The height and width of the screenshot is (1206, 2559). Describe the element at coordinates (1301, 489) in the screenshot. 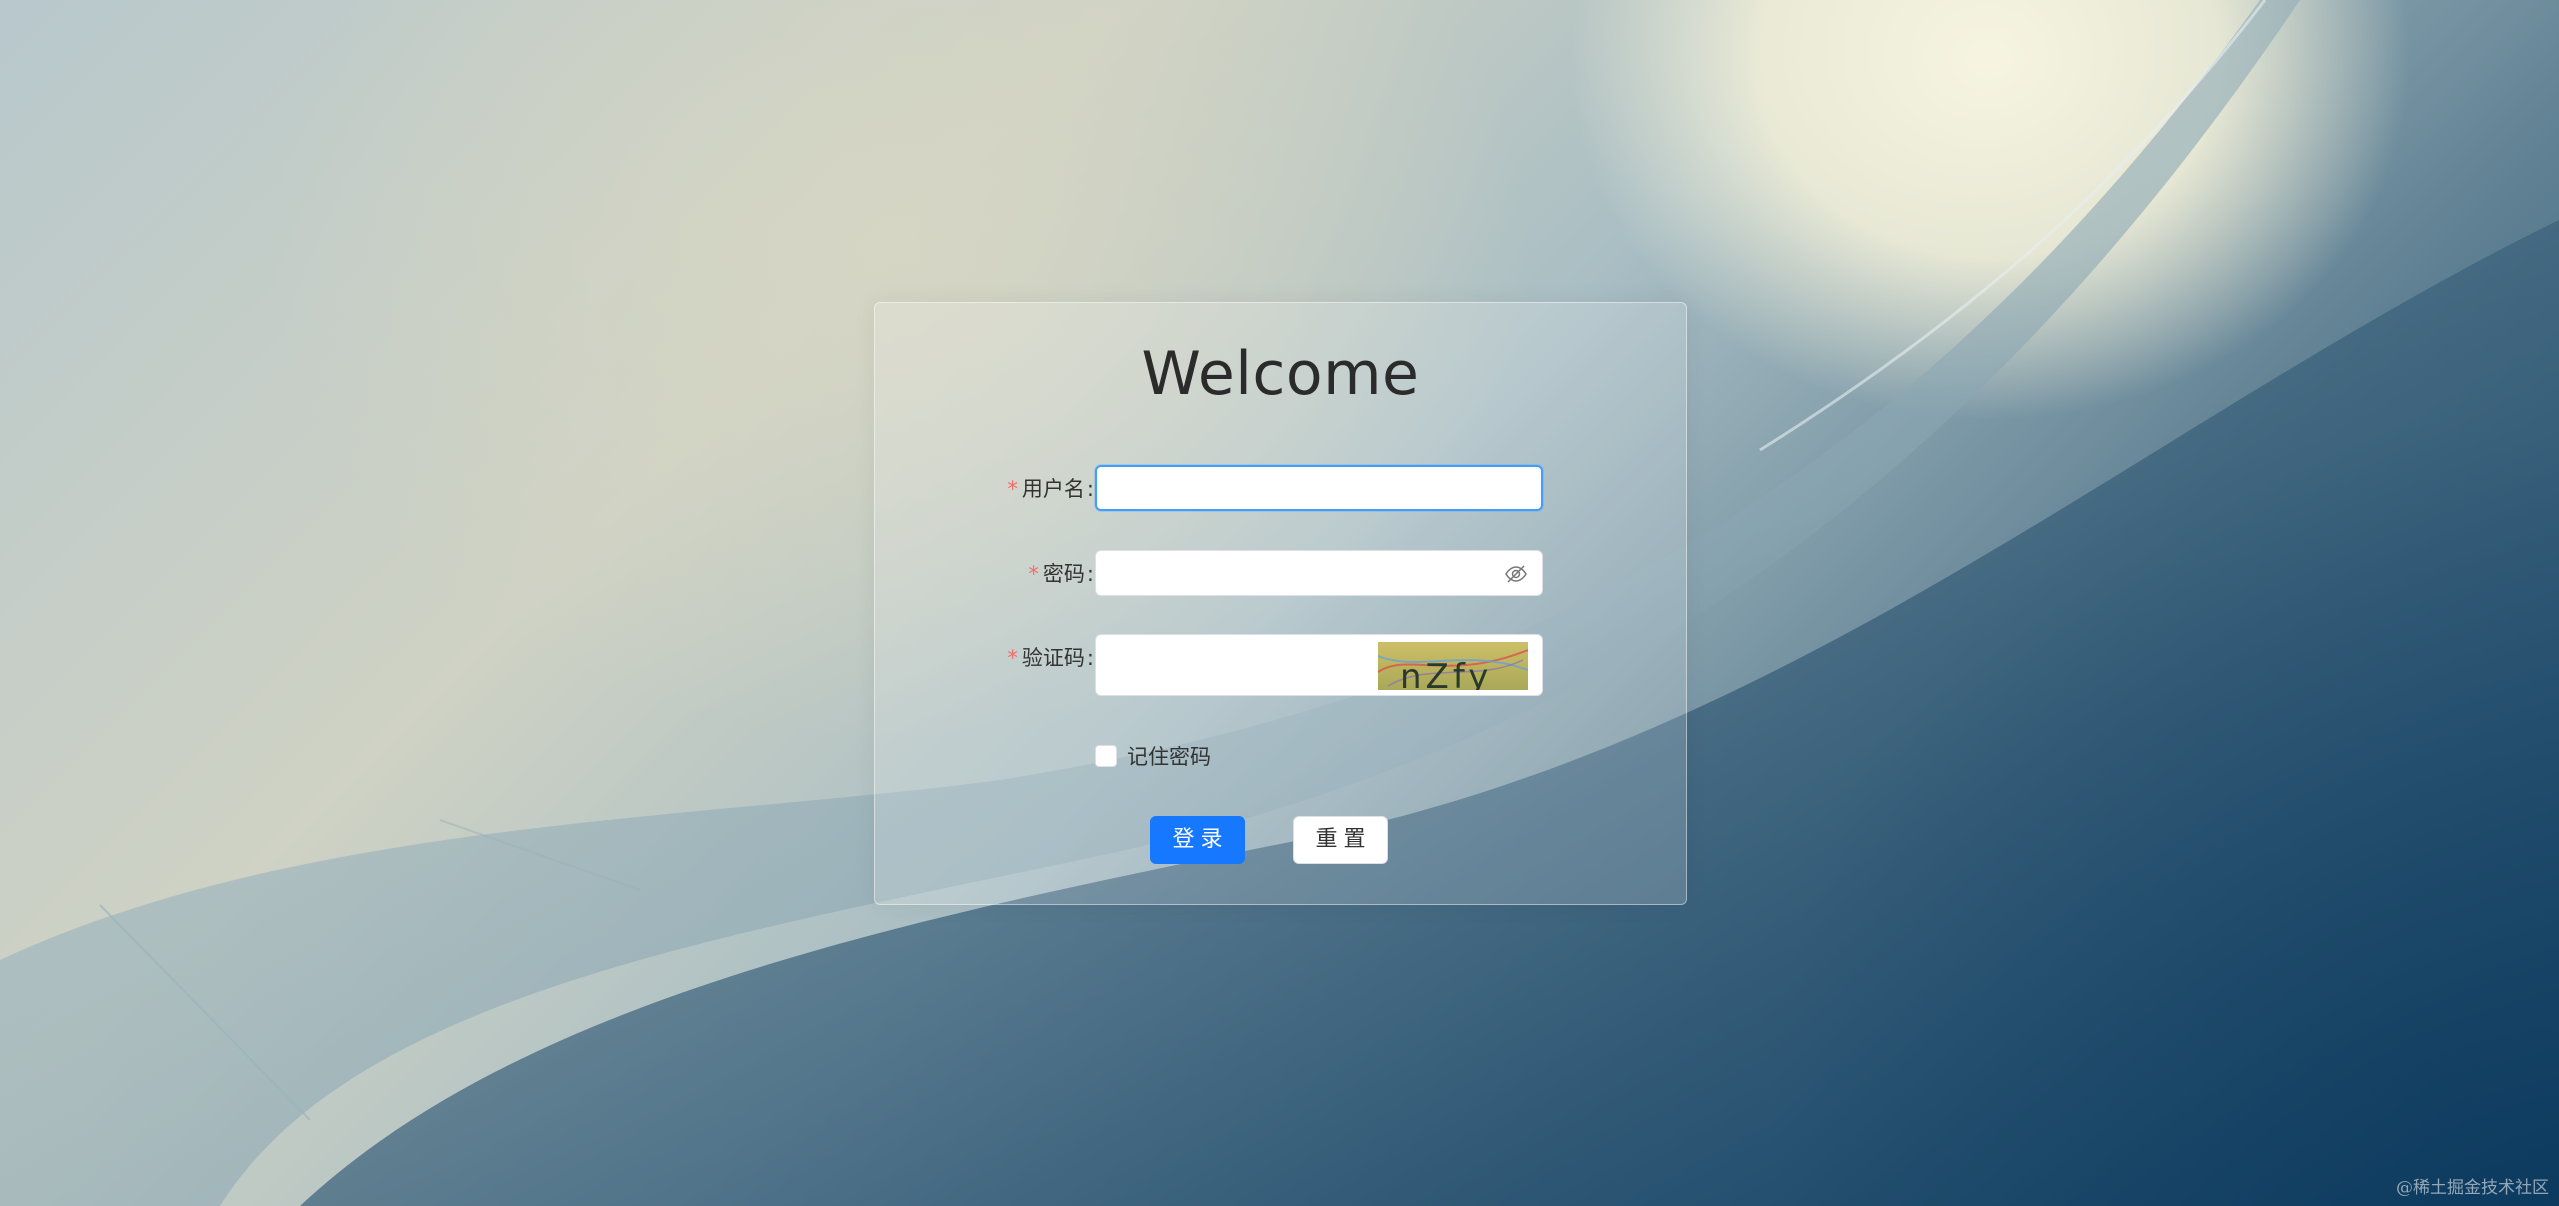

I see `username-input` at that location.